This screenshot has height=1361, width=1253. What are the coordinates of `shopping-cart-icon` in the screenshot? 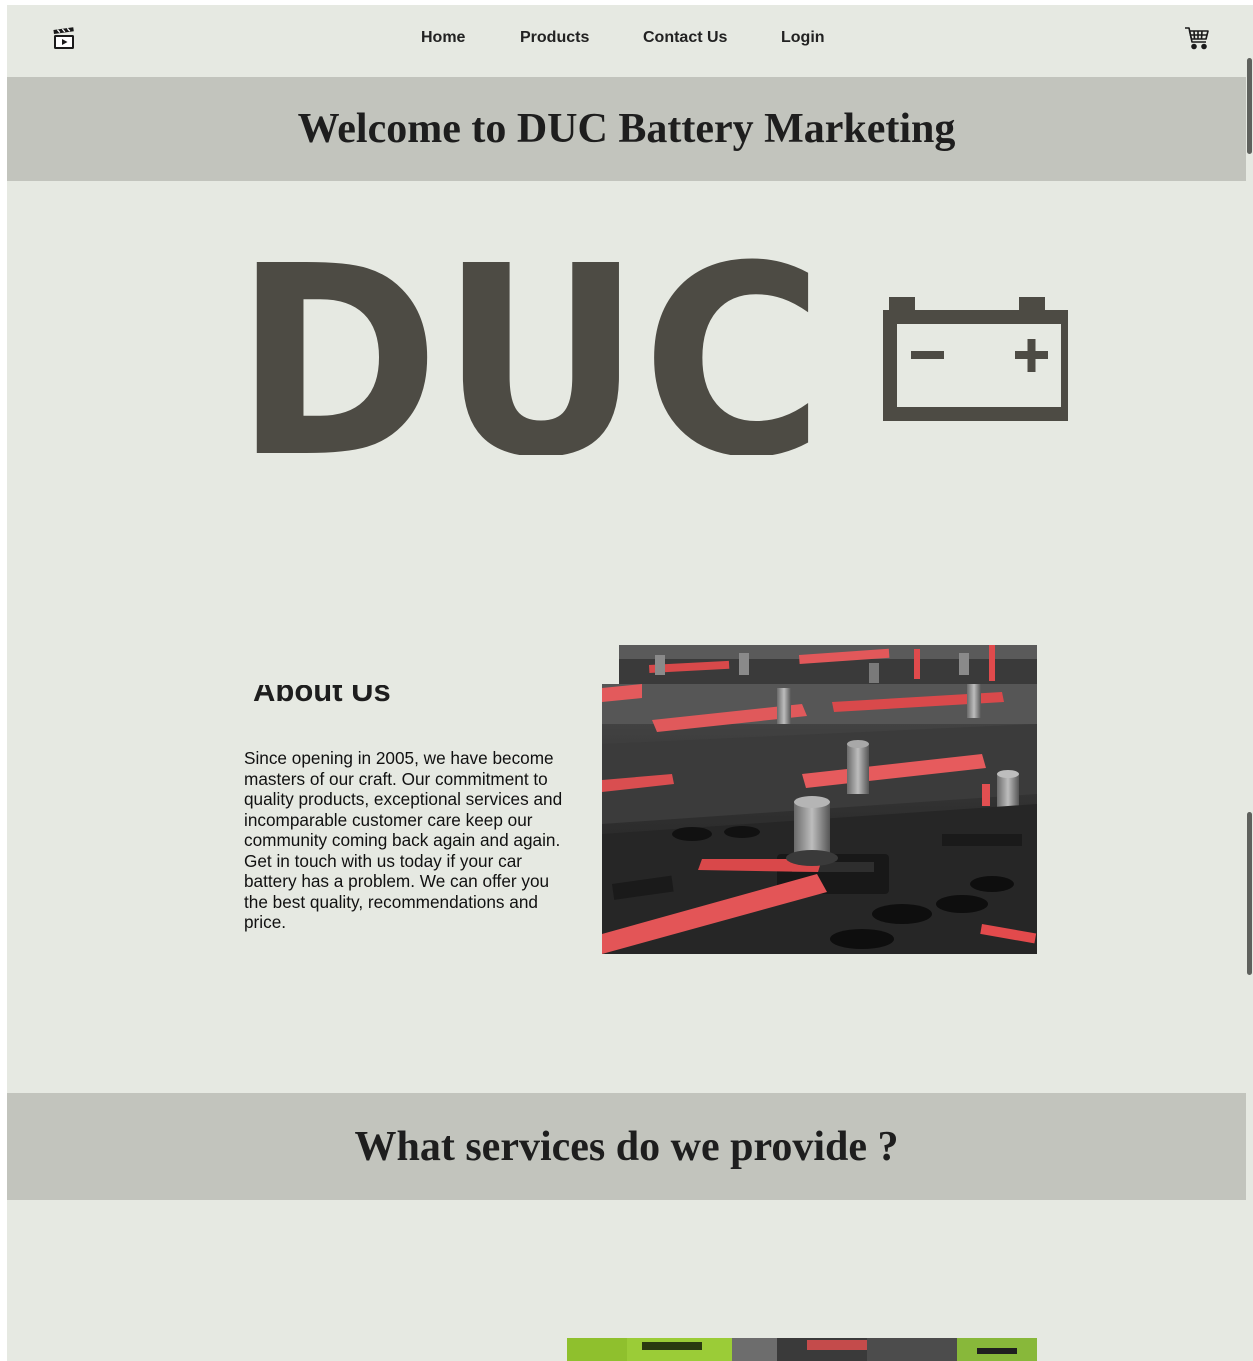 It's located at (1197, 38).